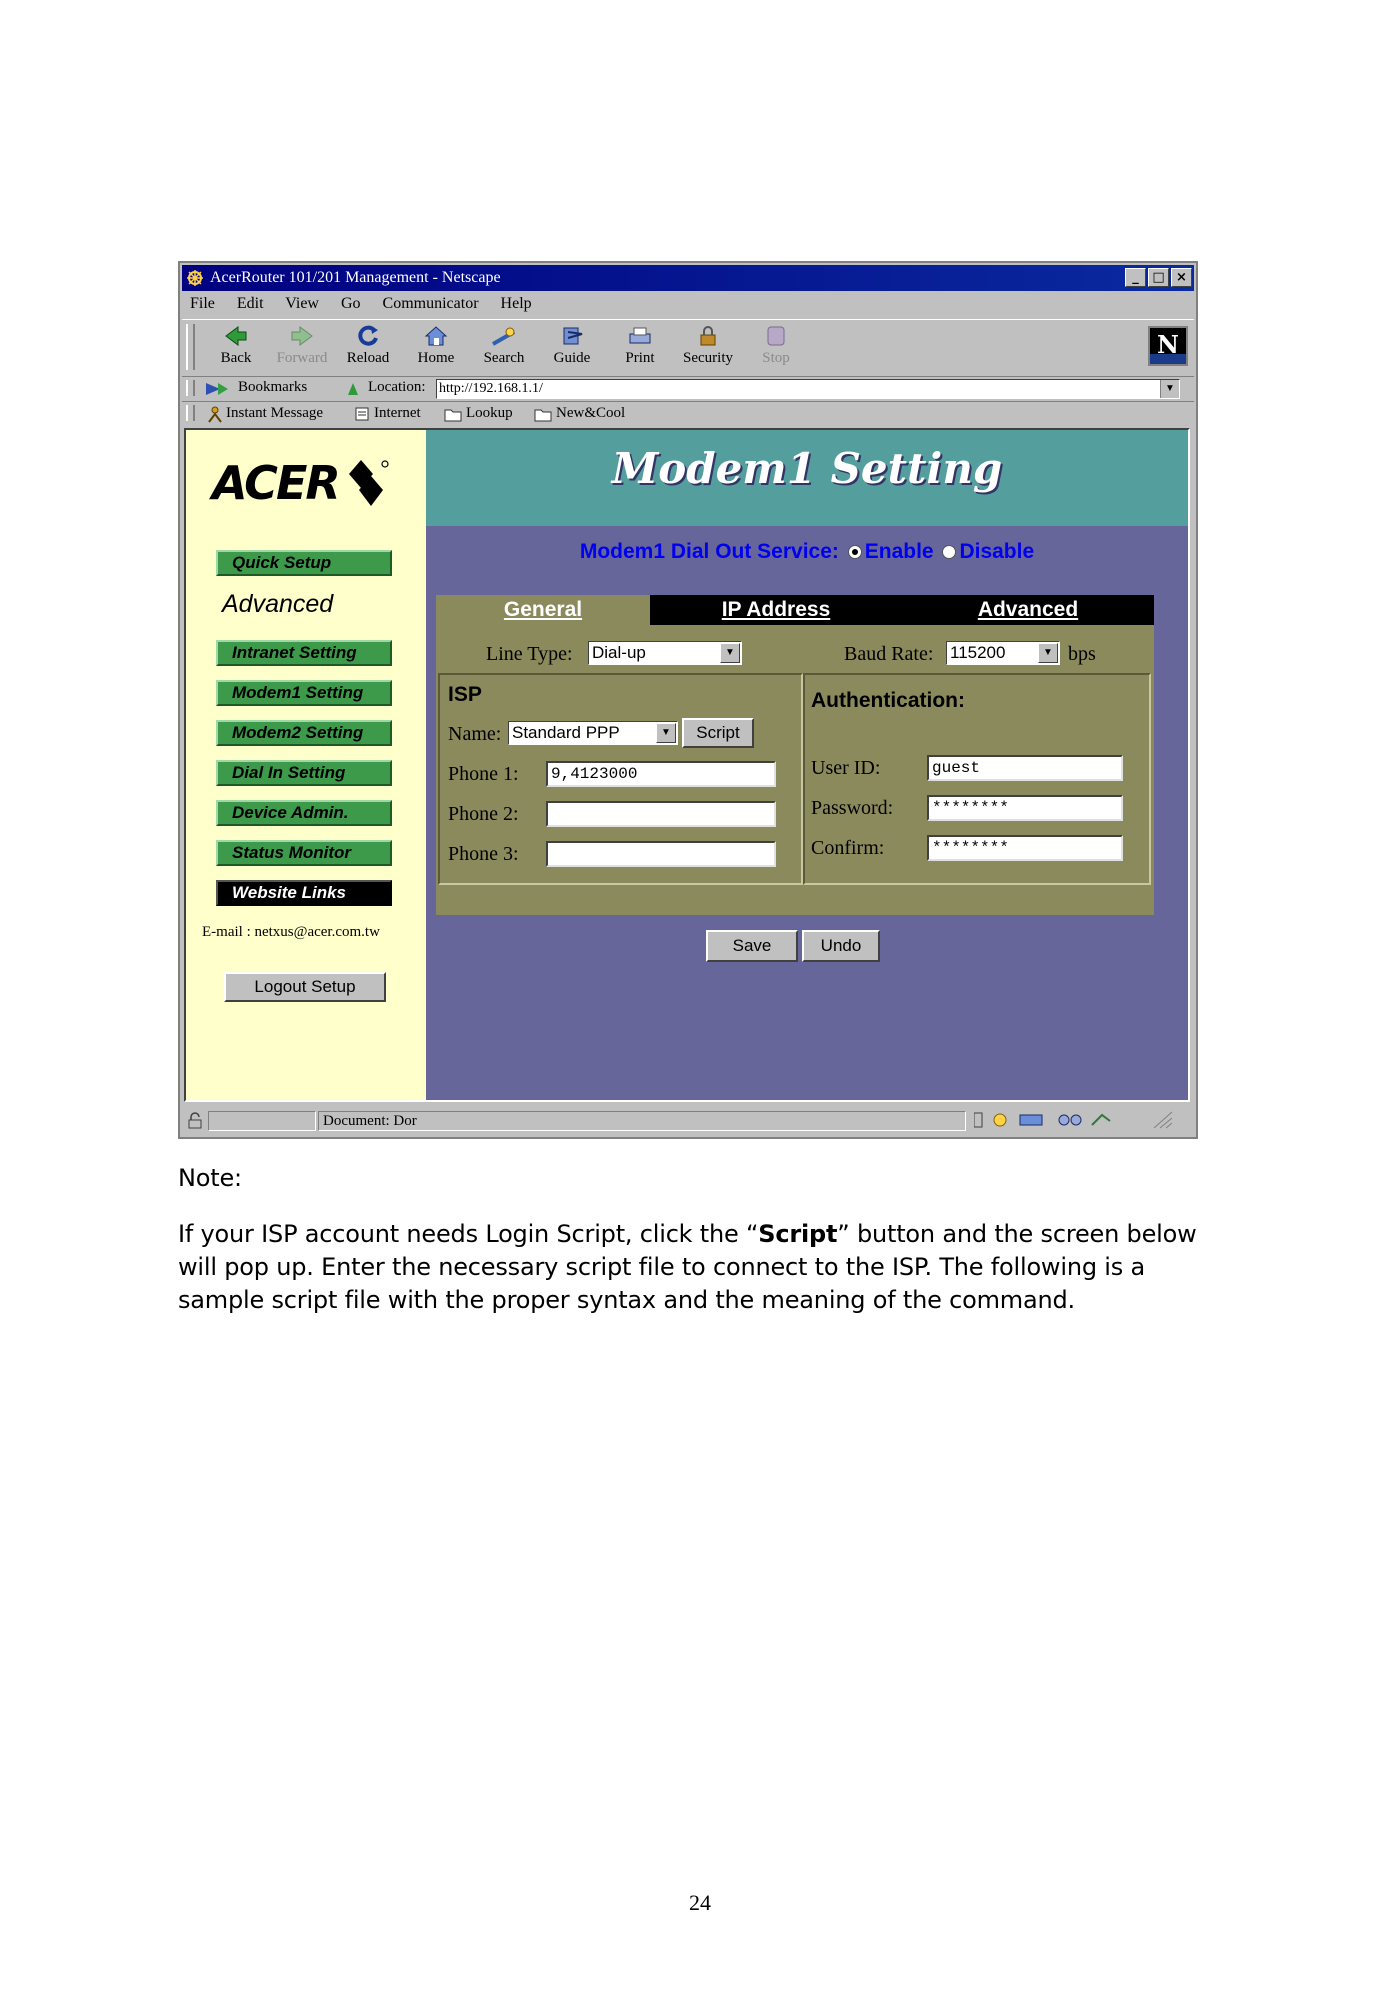  I want to click on enable-radio, so click(854, 552).